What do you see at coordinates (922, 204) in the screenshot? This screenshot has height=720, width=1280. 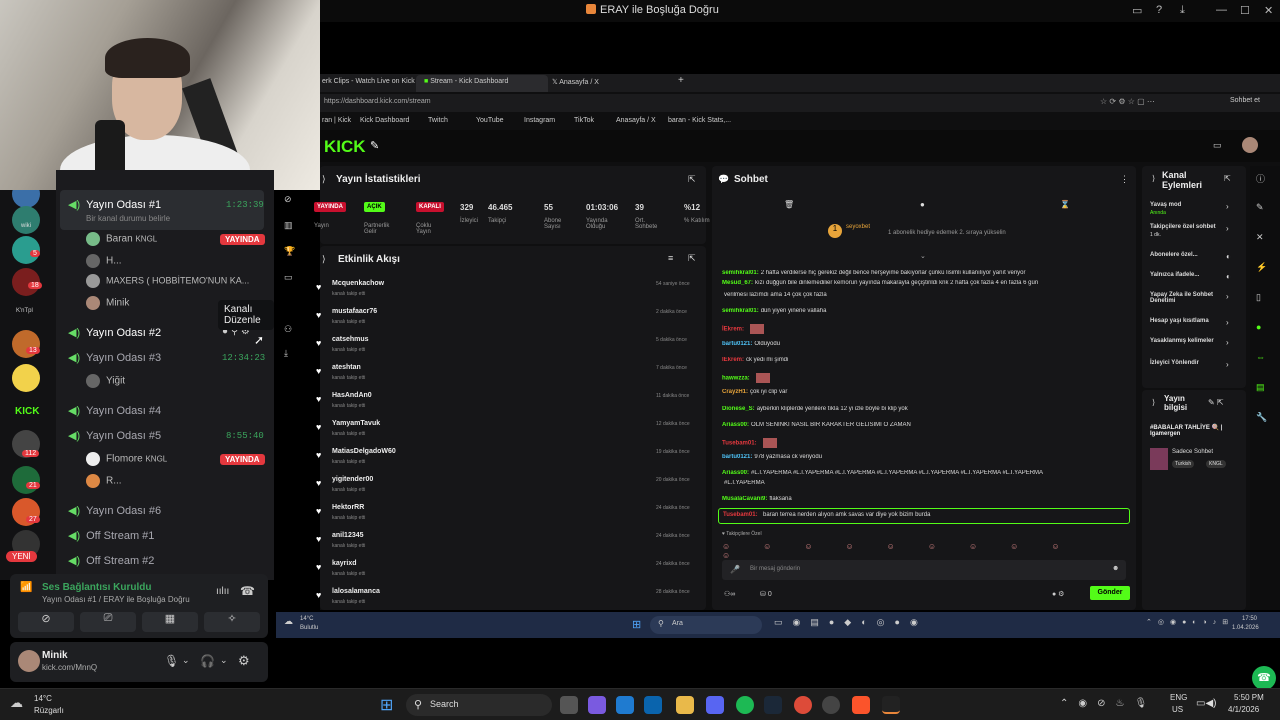 I see `message-icon: ●` at bounding box center [922, 204].